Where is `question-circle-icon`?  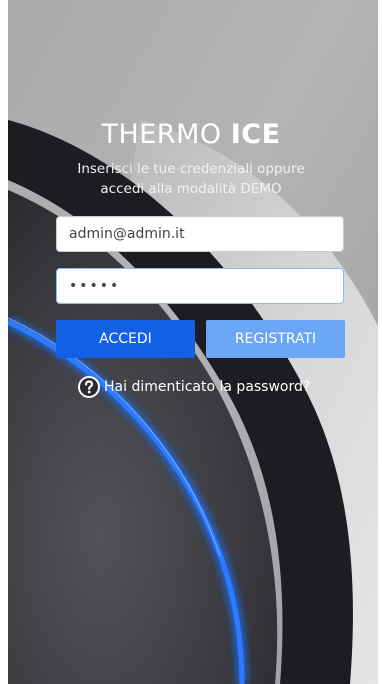 question-circle-icon is located at coordinates (89, 387).